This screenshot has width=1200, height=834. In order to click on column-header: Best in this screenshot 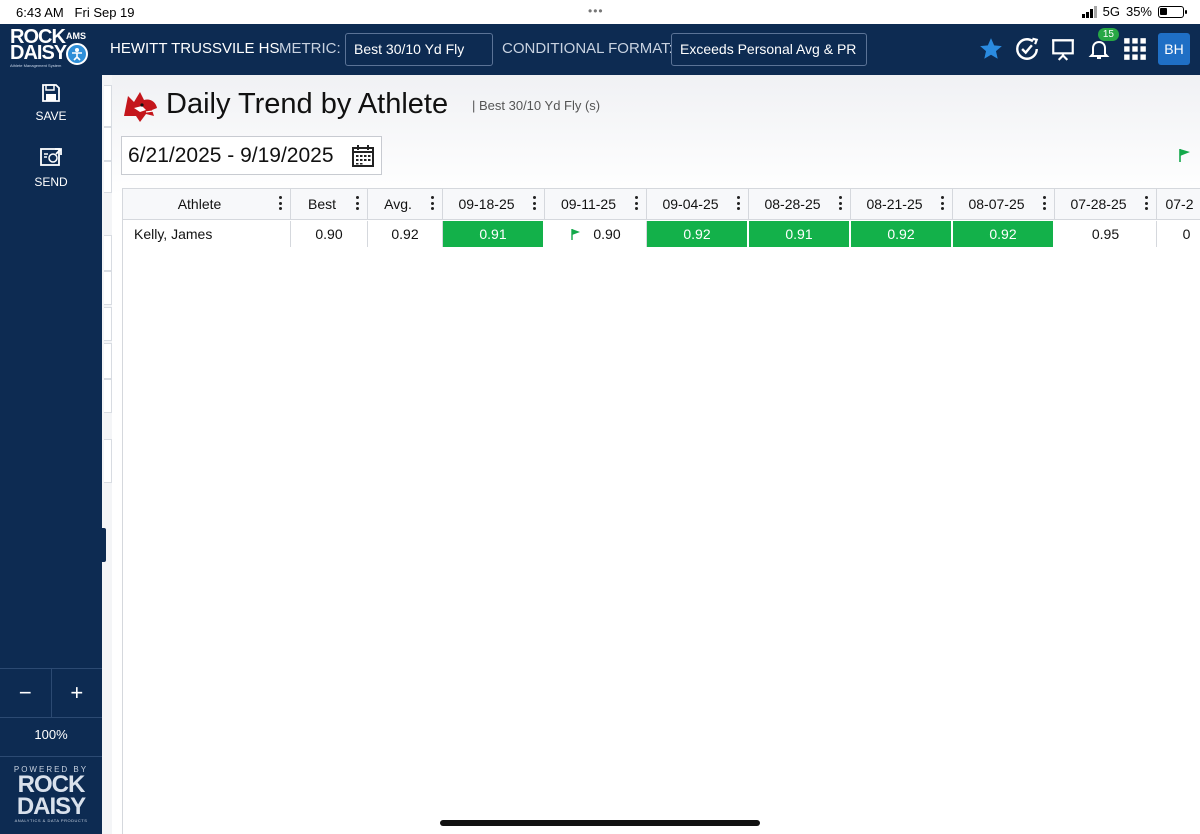, I will do `click(329, 204)`.